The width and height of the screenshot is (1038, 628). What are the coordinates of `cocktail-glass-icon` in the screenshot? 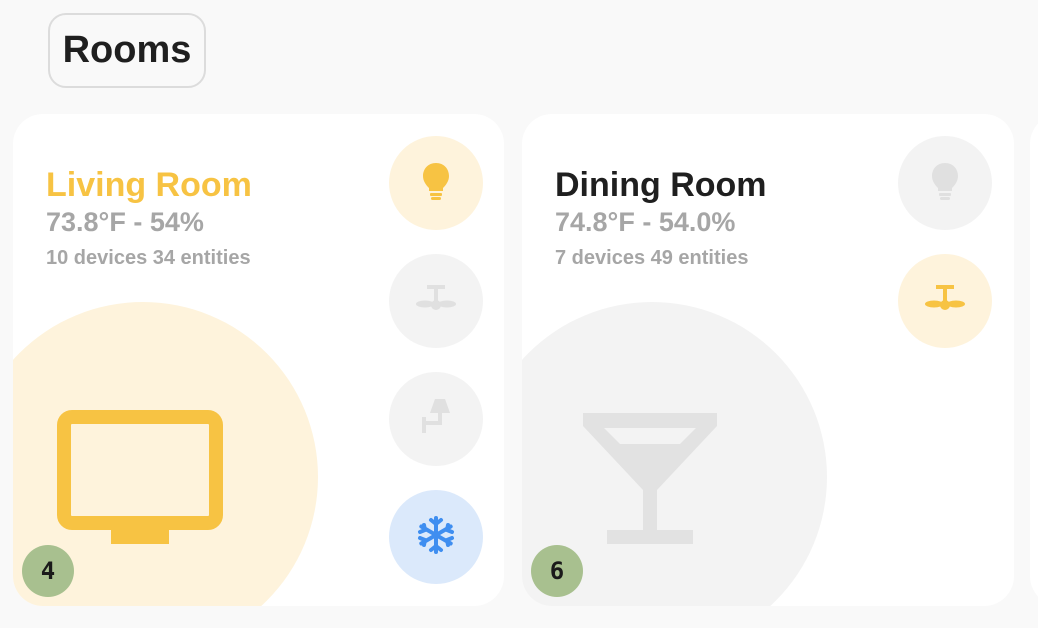 It's located at (650, 482).